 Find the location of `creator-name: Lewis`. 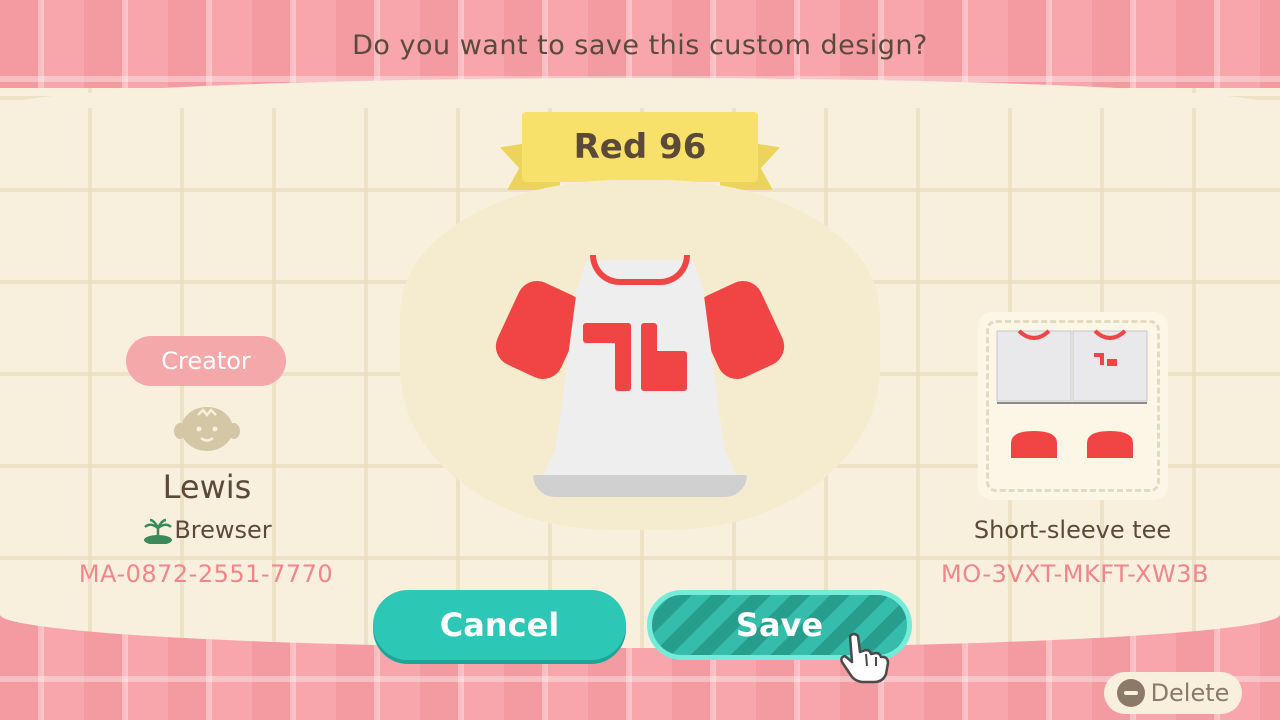

creator-name: Lewis is located at coordinates (207, 487).